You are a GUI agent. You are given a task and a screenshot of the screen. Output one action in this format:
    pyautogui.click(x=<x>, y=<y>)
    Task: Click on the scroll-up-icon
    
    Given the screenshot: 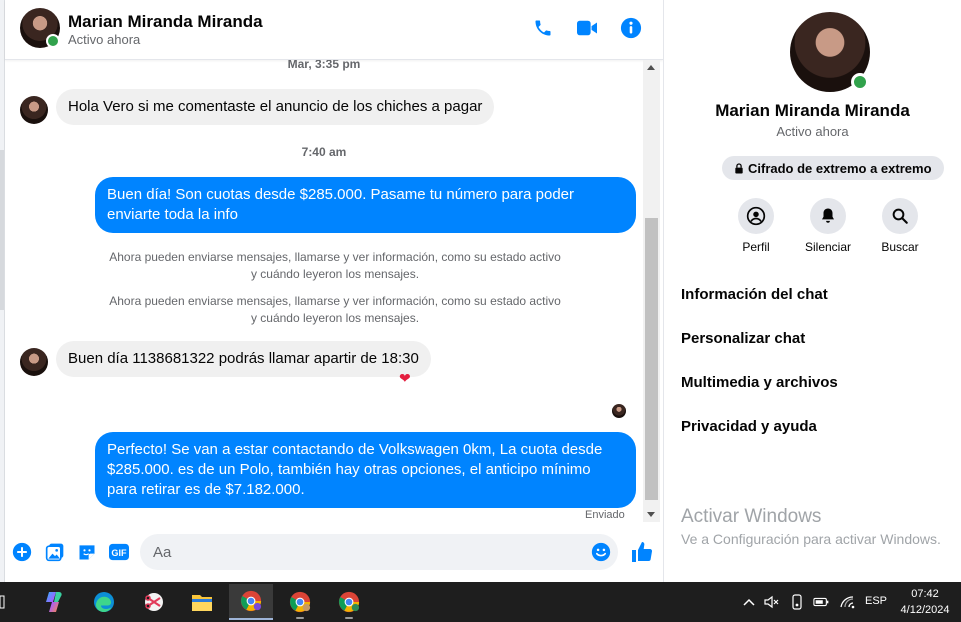 What is the action you would take?
    pyautogui.click(x=651, y=67)
    